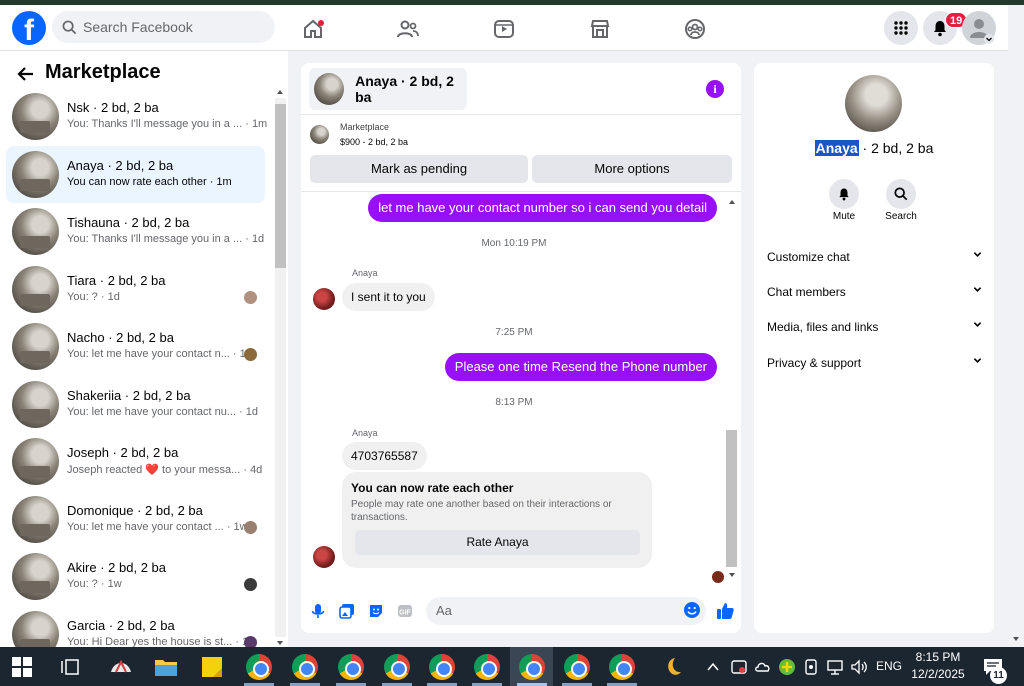 The image size is (1024, 686). I want to click on message-scrollbar, so click(732, 389).